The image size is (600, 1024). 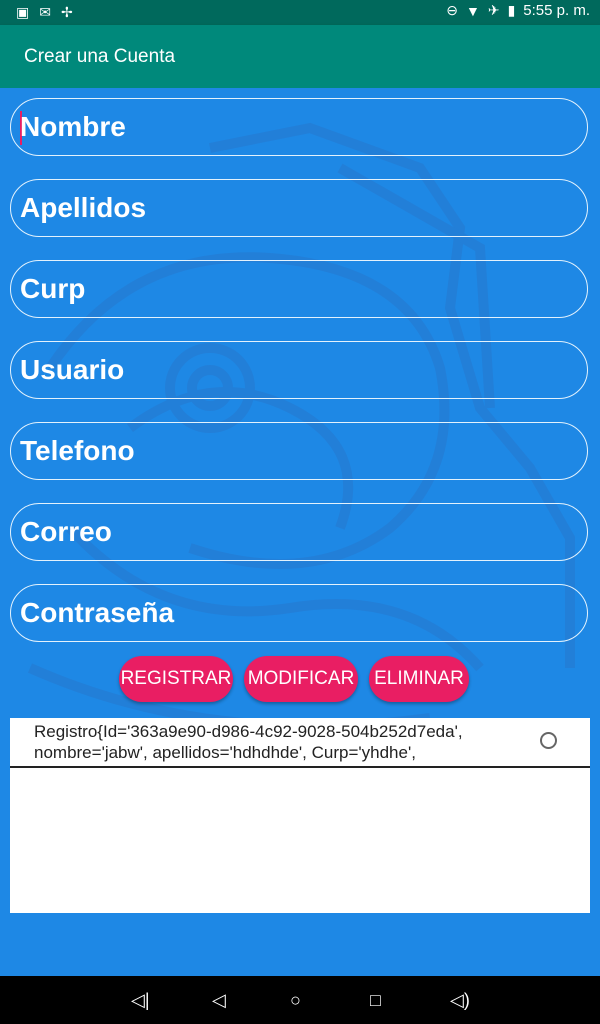 I want to click on contrasena-field: Contraseña, so click(x=299, y=613).